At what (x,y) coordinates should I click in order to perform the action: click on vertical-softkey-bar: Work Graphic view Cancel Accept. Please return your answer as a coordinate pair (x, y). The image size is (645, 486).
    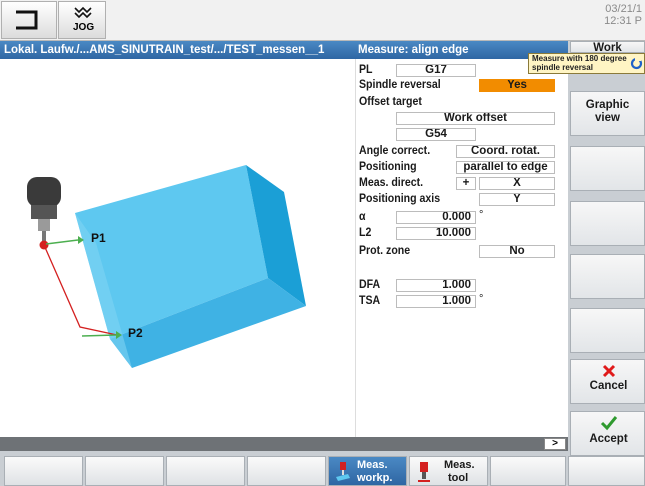
    Looking at the image, I should click on (606, 248).